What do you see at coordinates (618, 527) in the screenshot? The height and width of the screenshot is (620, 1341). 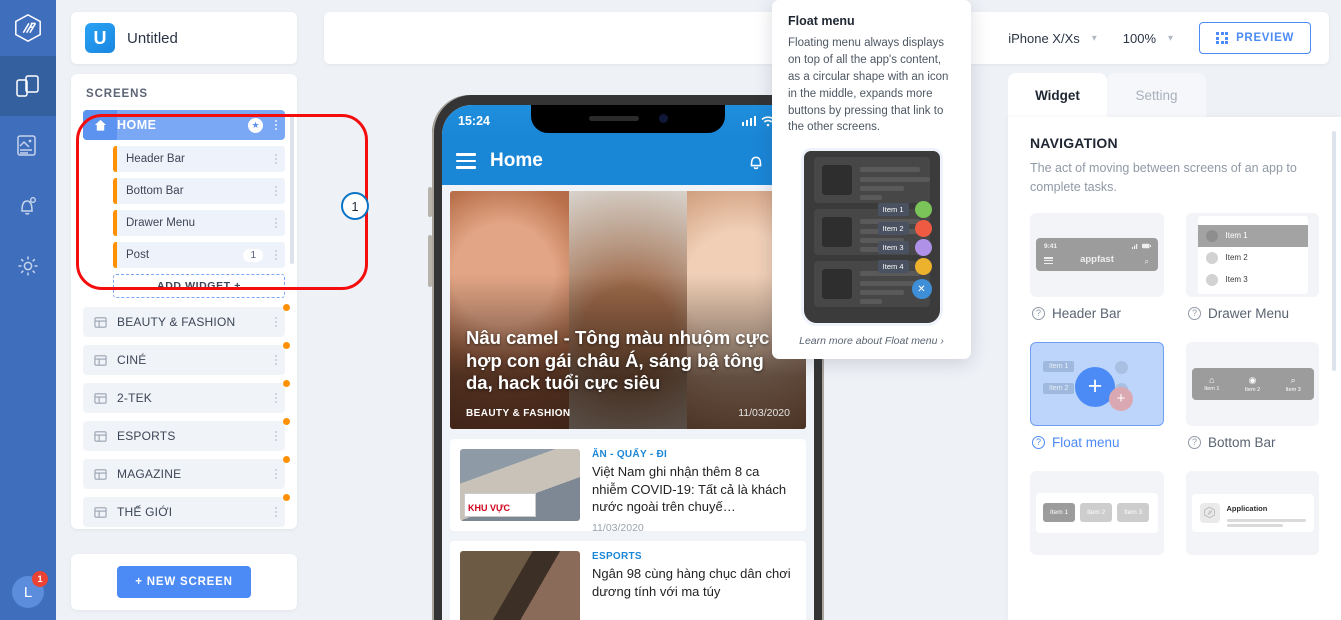 I see `post-date: 11/03/2020` at bounding box center [618, 527].